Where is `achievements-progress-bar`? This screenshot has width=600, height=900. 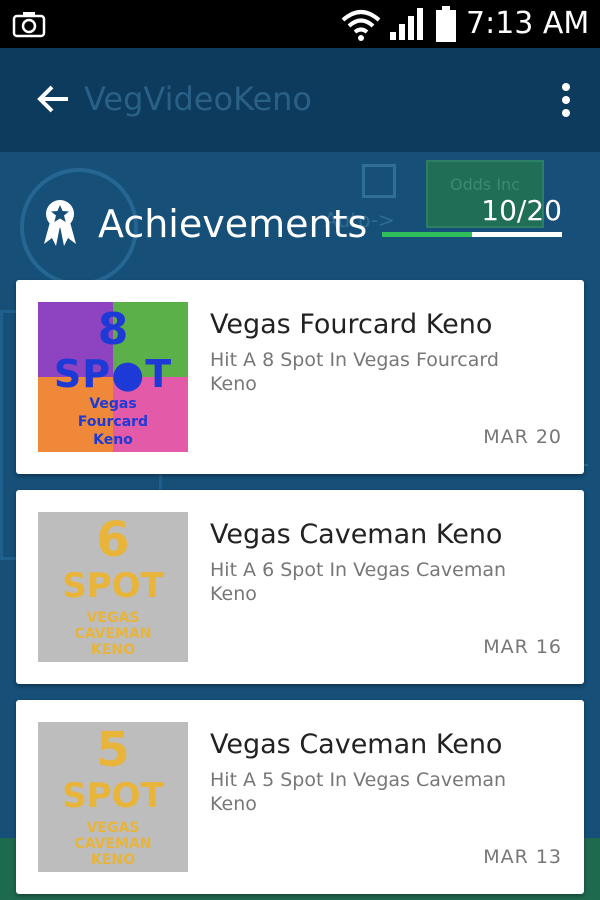 achievements-progress-bar is located at coordinates (472, 234).